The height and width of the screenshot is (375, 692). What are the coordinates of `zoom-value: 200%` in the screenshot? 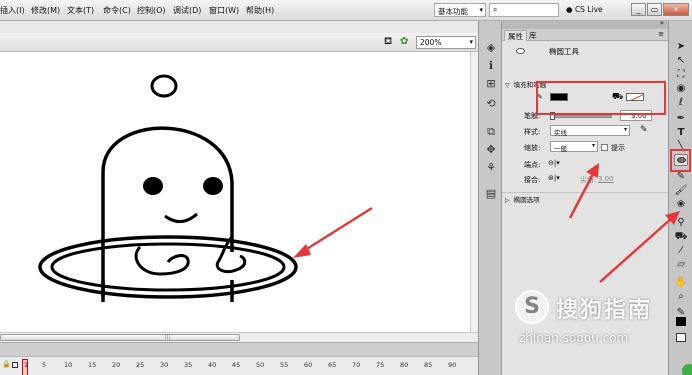 It's located at (431, 42).